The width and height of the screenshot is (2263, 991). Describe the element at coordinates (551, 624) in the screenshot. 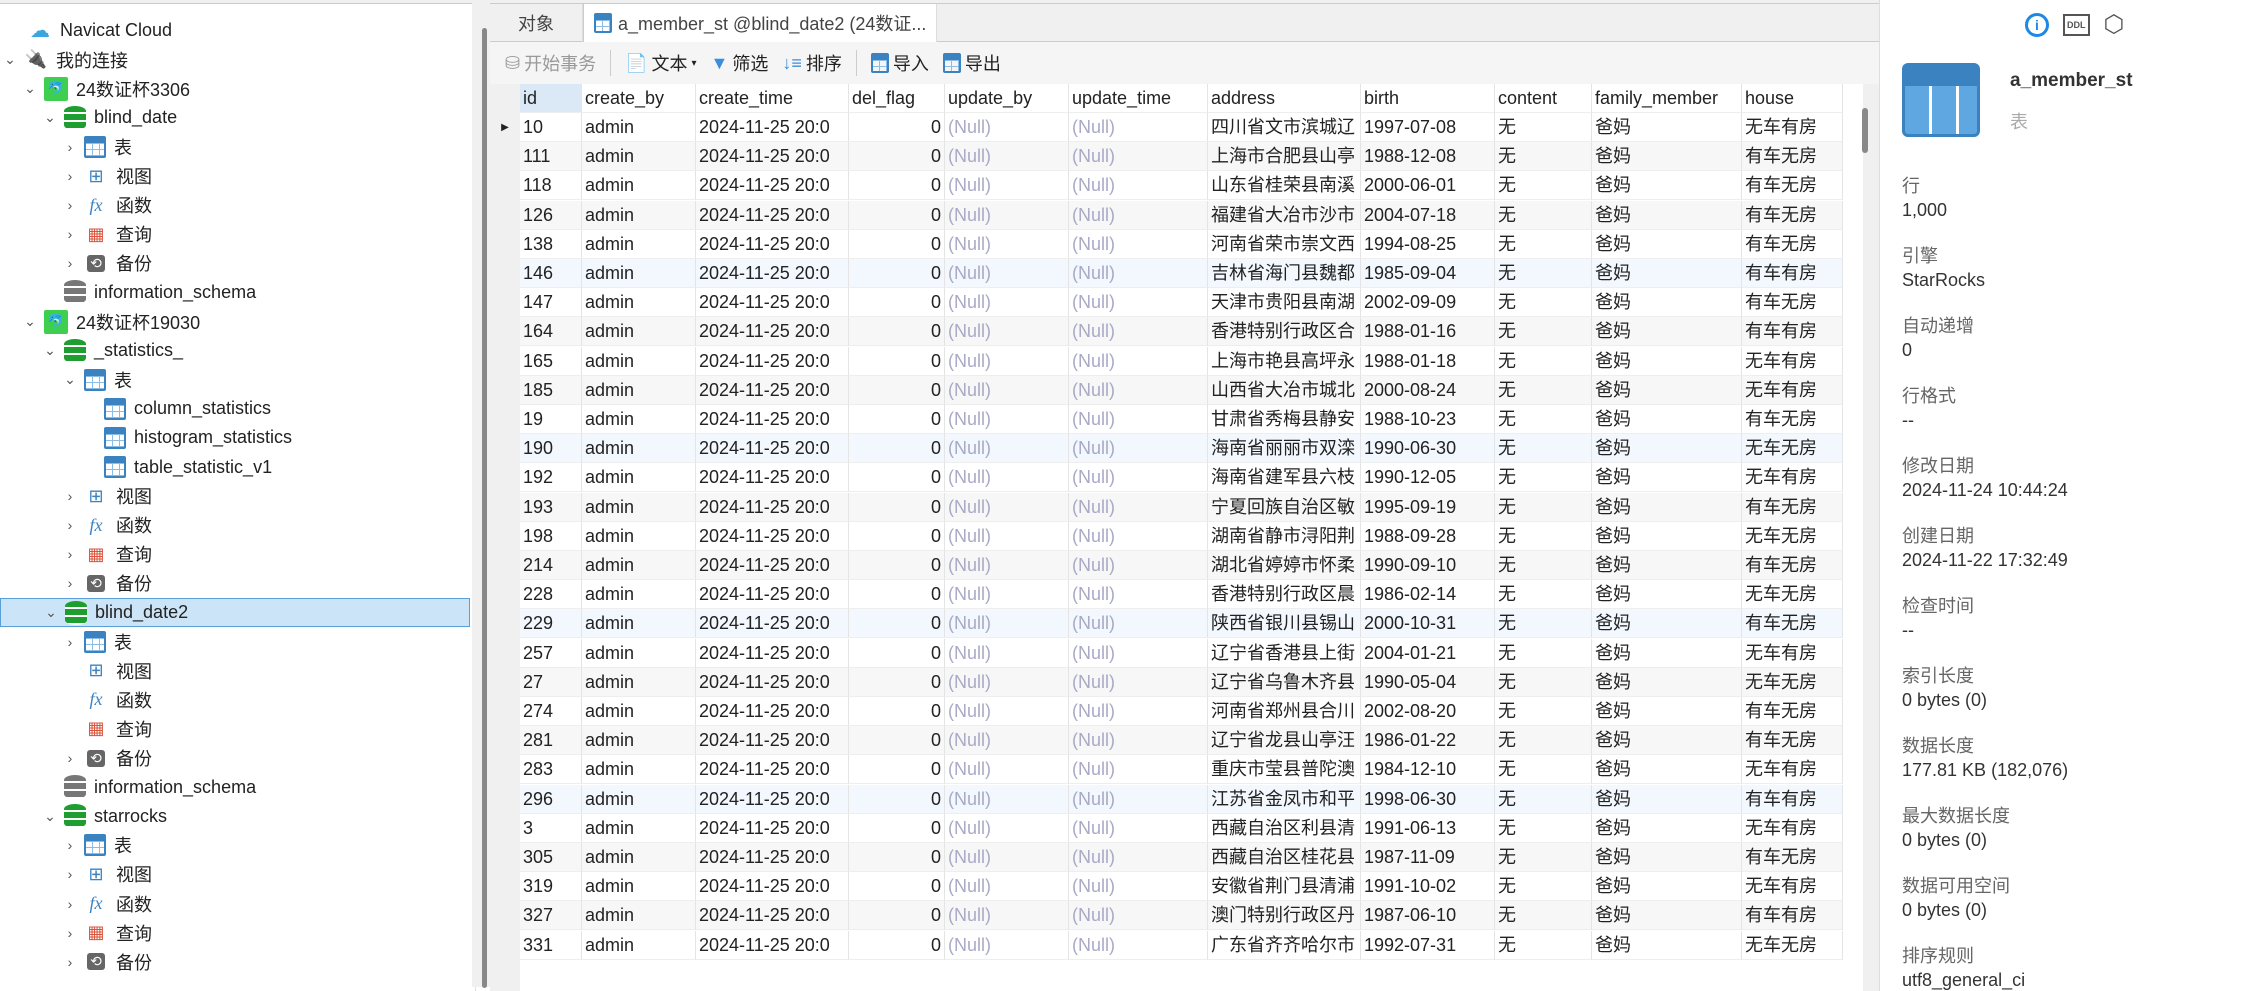

I see `cell-id: 229` at that location.